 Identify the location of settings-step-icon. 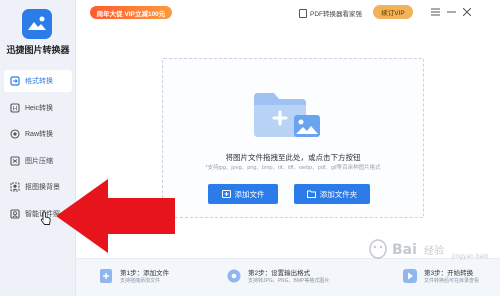
(234, 276).